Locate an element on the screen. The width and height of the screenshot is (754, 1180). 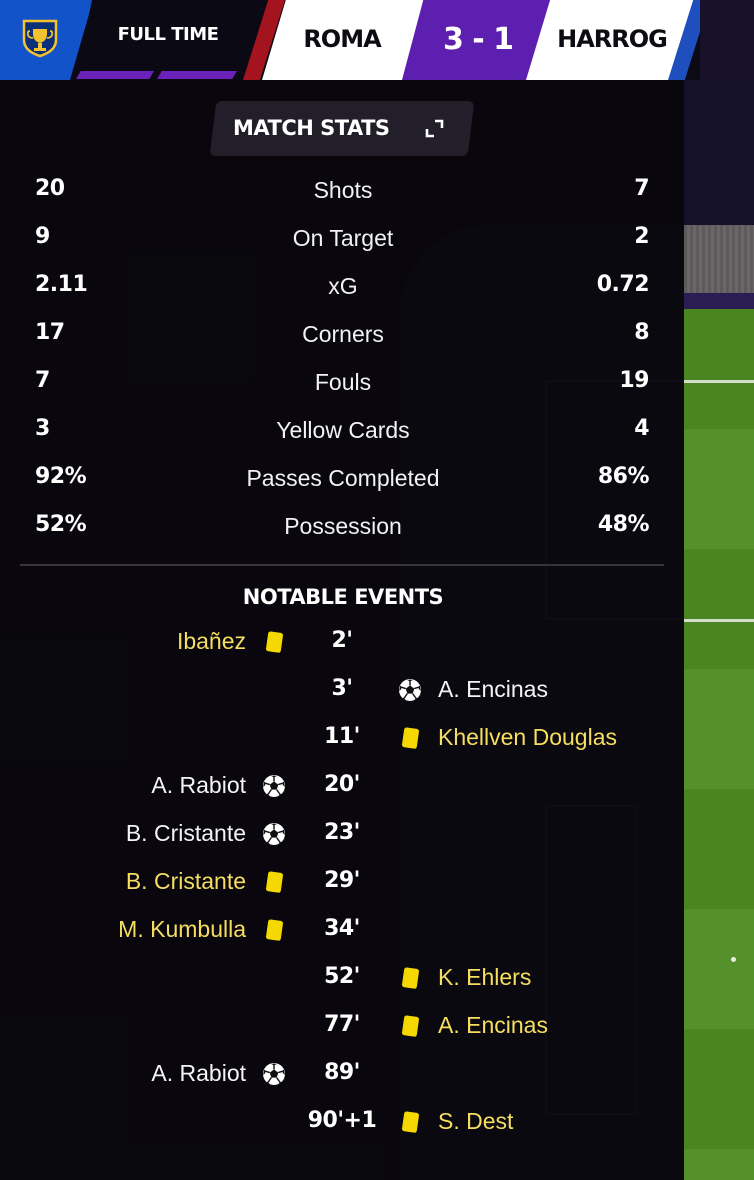
event-row: 3' A. Encinas is located at coordinates (342, 700).